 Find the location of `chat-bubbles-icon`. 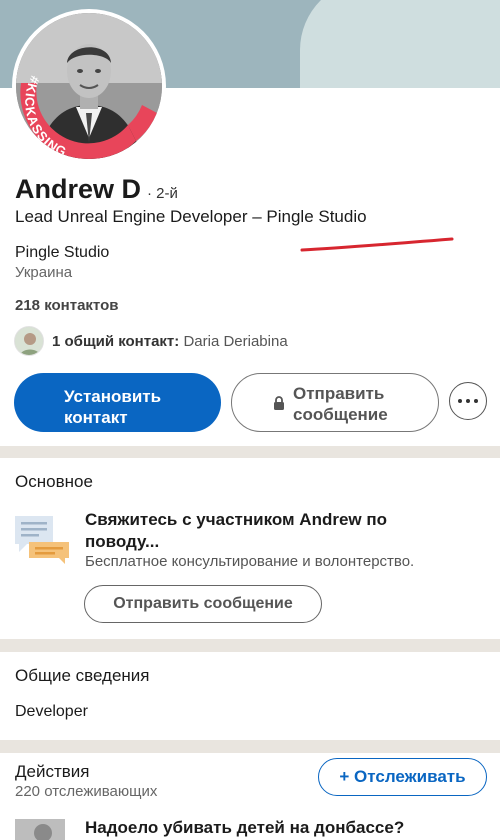

chat-bubbles-icon is located at coordinates (42, 540).